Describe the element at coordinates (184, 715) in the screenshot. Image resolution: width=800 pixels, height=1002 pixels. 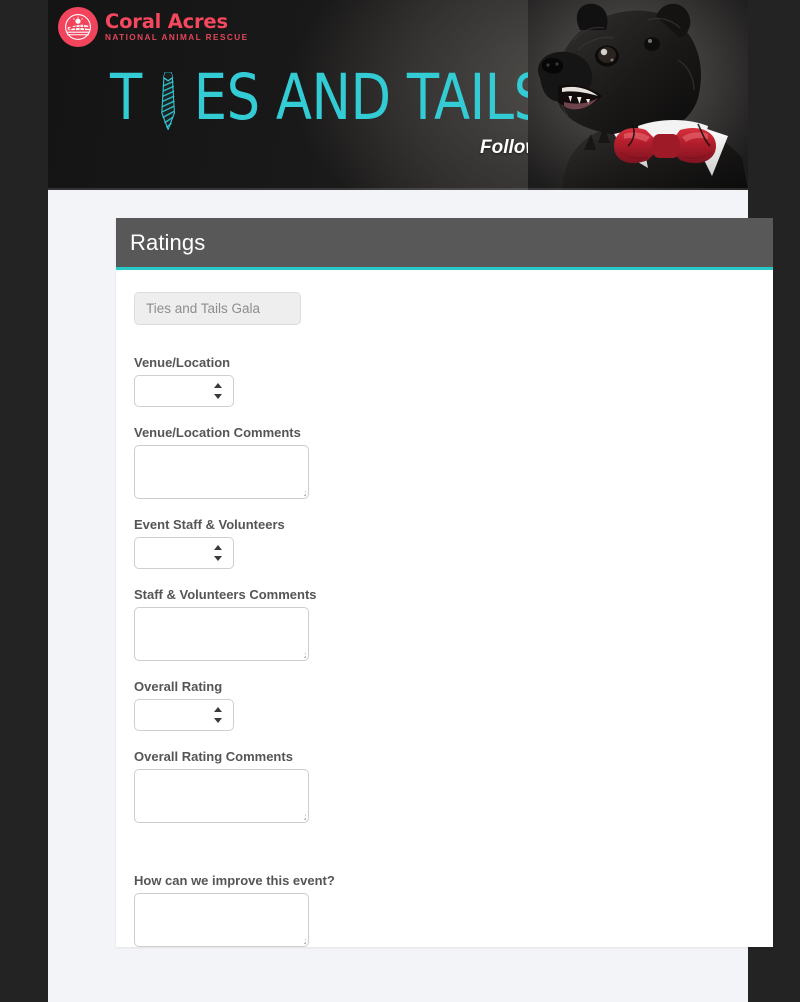
I see `overall-rating-select` at that location.